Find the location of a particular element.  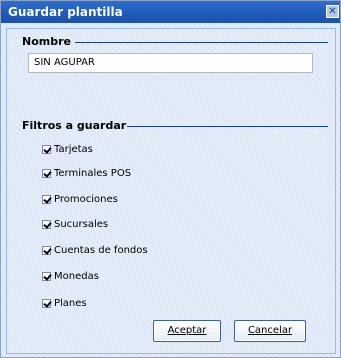

template-name-input: SIN AGUPAR is located at coordinates (170, 63).